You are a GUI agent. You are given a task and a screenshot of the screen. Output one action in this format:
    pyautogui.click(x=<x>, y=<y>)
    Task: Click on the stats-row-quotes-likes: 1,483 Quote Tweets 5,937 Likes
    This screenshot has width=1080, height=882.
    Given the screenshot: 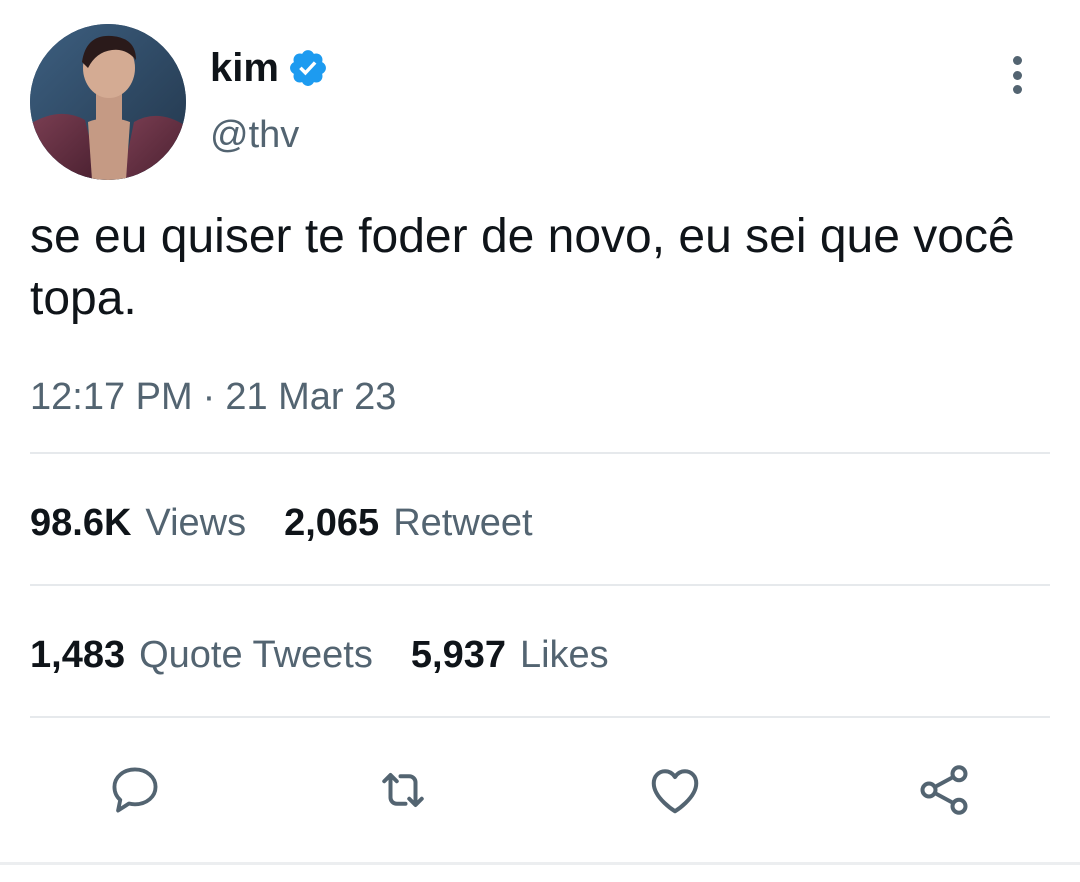 What is the action you would take?
    pyautogui.click(x=338, y=655)
    